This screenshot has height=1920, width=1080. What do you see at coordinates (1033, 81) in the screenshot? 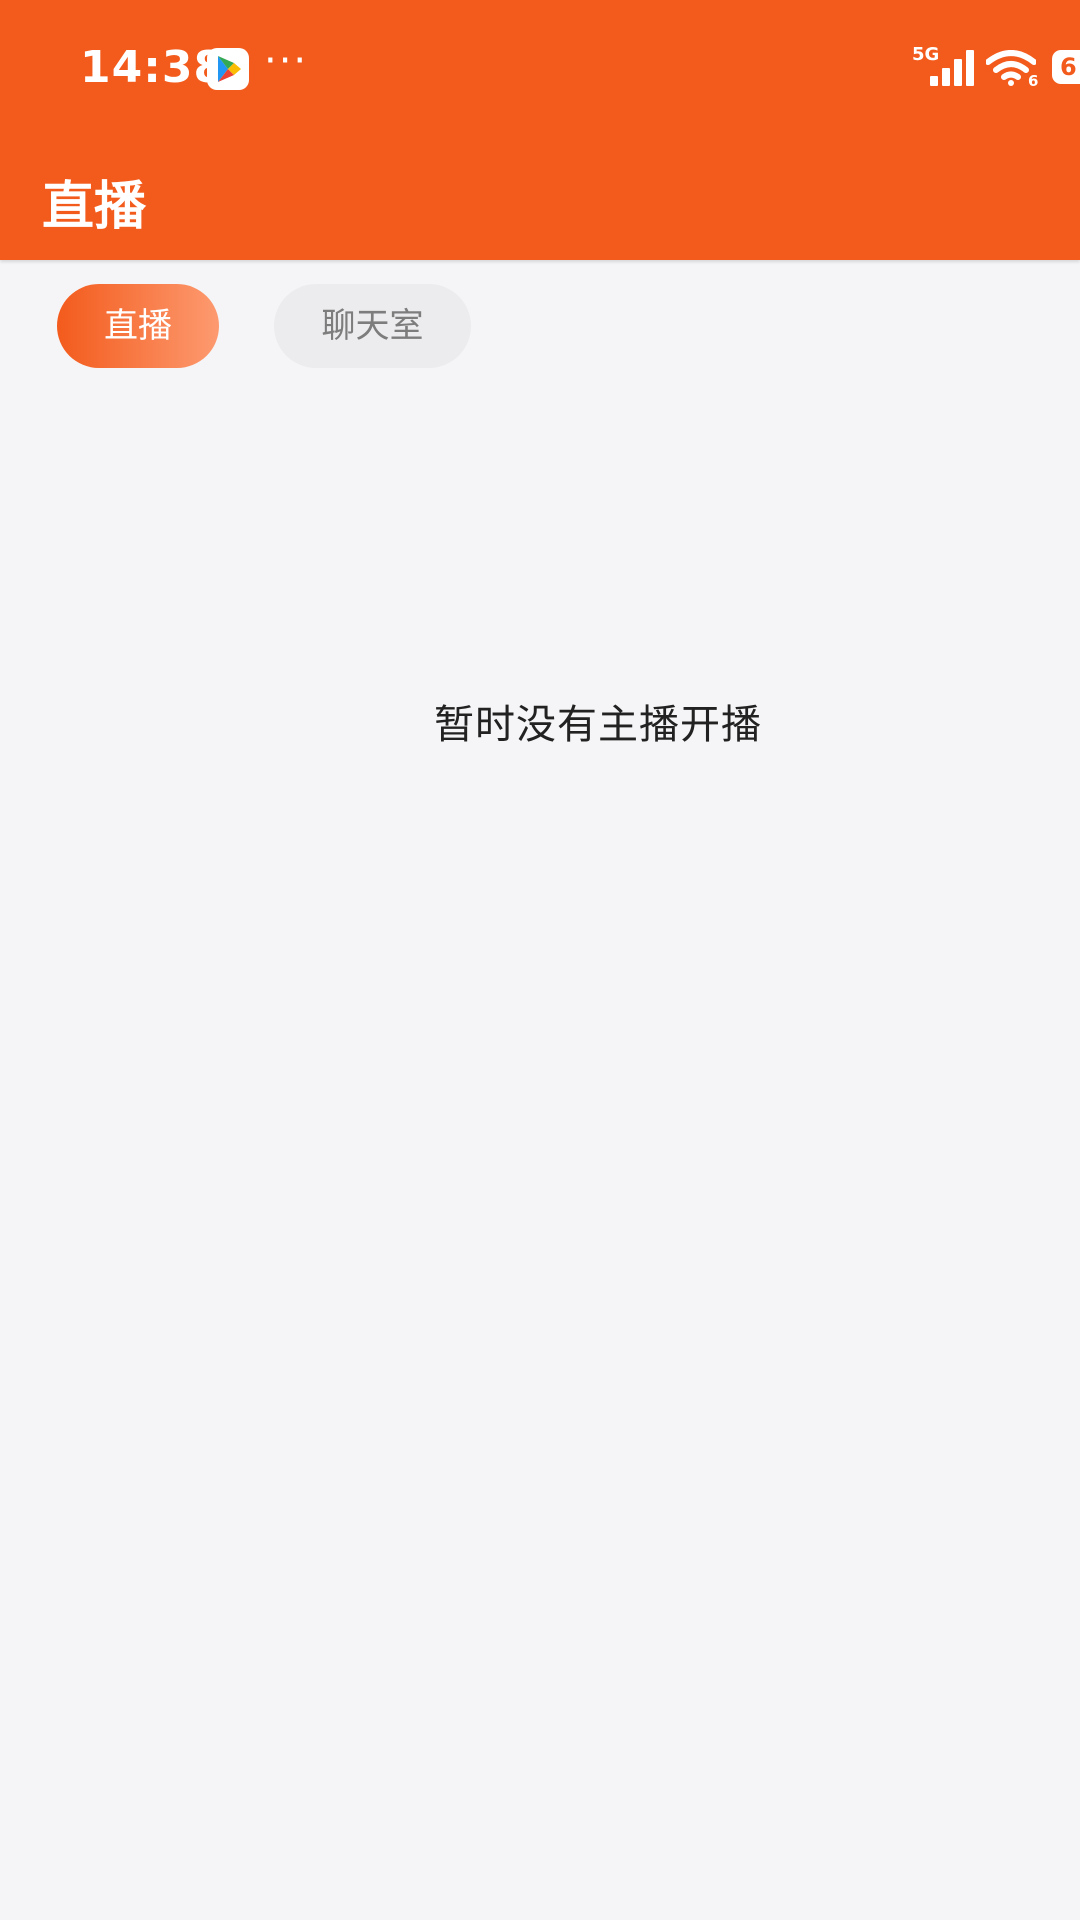
I see `wifi-level-label: 6` at bounding box center [1033, 81].